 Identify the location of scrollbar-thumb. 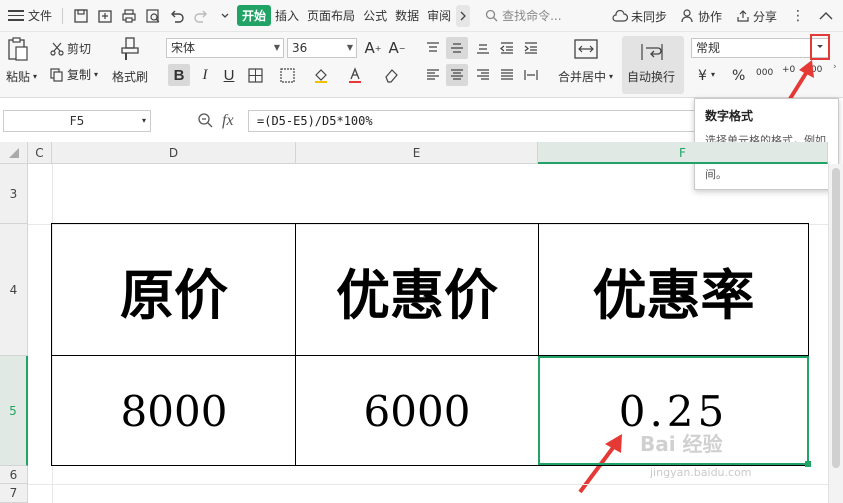
(836, 318).